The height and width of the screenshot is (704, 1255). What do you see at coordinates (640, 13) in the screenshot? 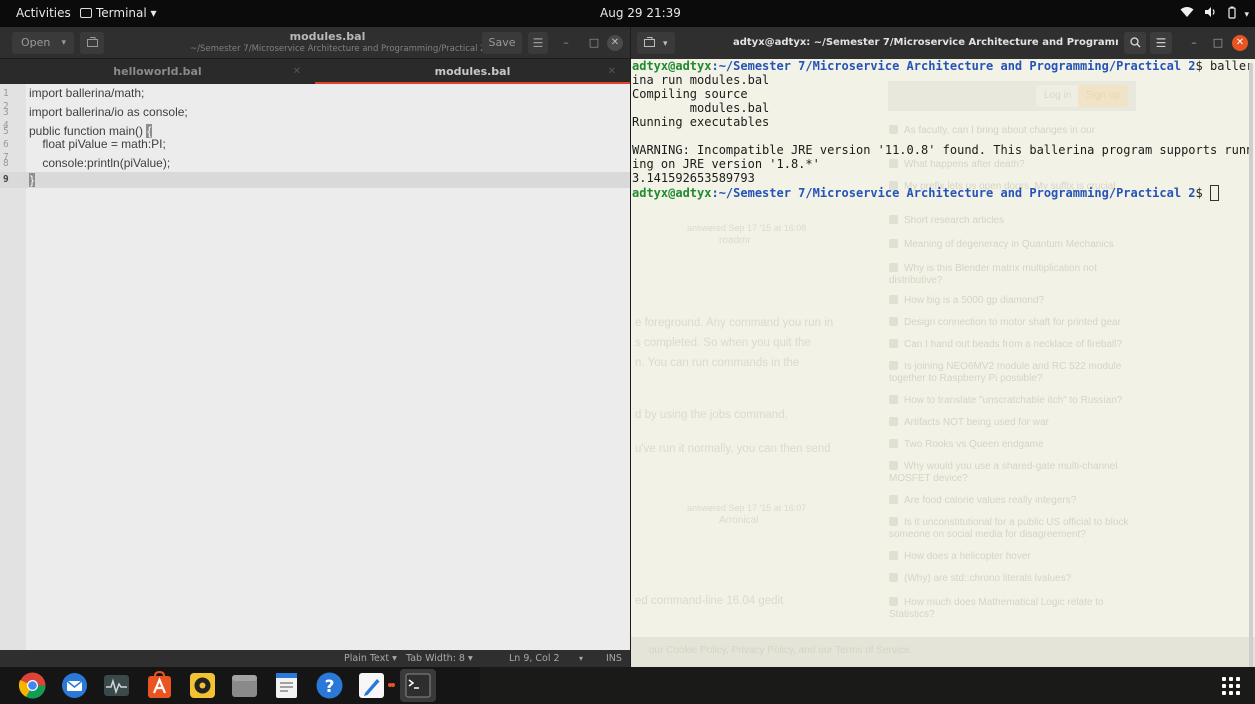
I see `clock: Aug 29 21:39` at bounding box center [640, 13].